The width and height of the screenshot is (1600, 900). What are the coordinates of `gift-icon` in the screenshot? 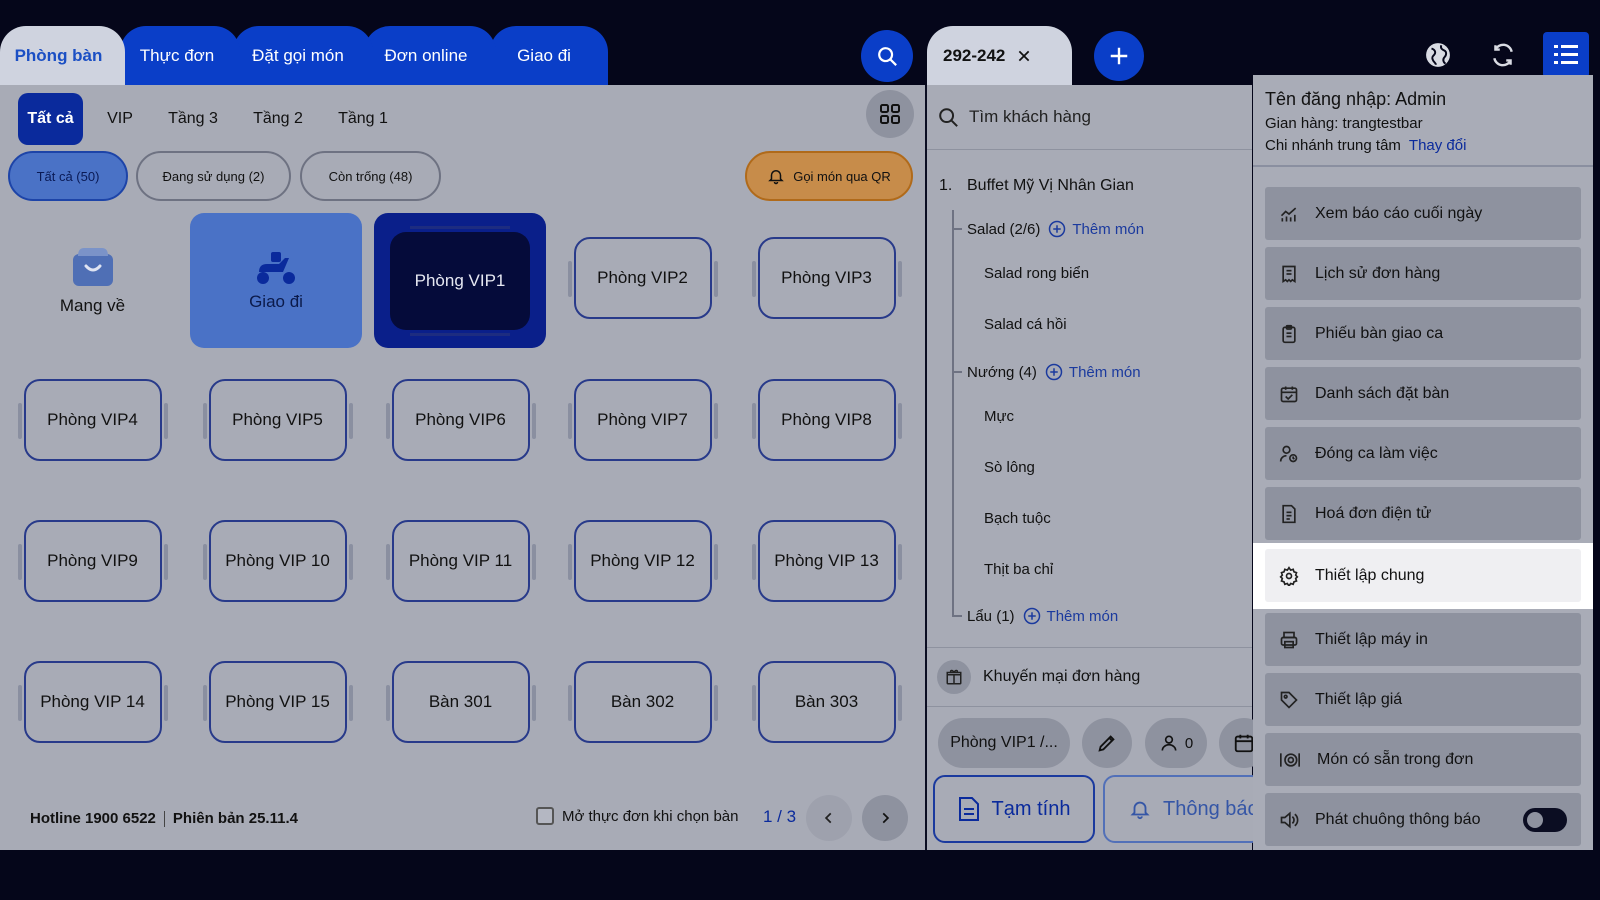 It's located at (954, 677).